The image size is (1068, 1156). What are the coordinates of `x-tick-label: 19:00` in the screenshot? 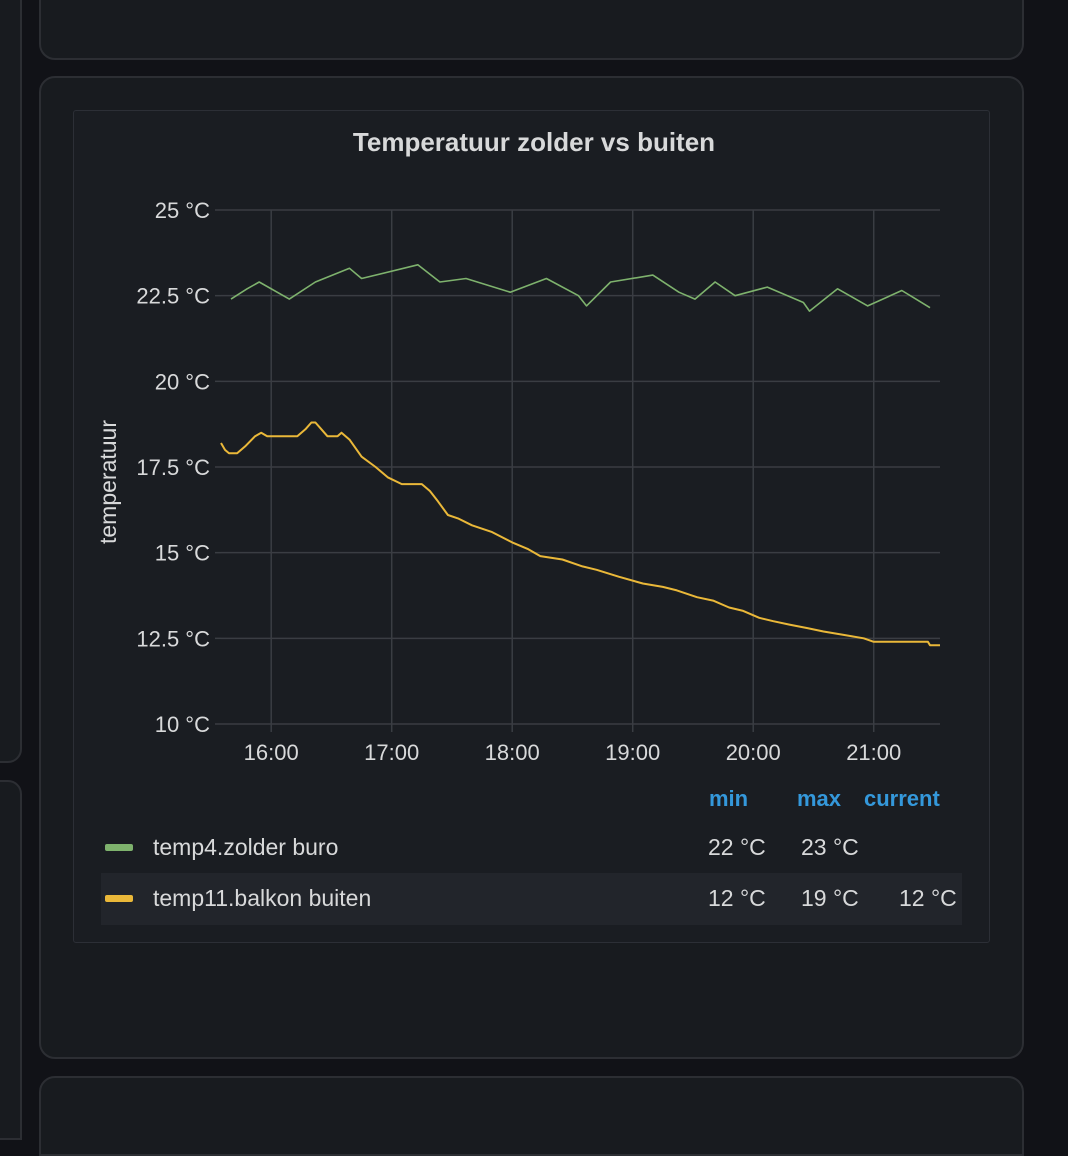 It's located at (632, 752).